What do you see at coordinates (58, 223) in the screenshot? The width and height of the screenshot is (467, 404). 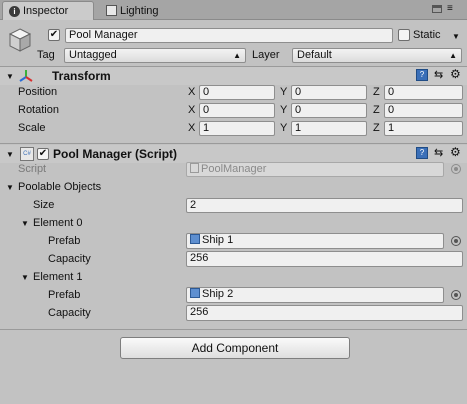 I see `element-0-label: Element 0` at bounding box center [58, 223].